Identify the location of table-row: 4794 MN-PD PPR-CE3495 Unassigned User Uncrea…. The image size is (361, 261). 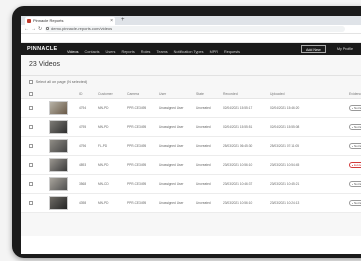
(191, 108).